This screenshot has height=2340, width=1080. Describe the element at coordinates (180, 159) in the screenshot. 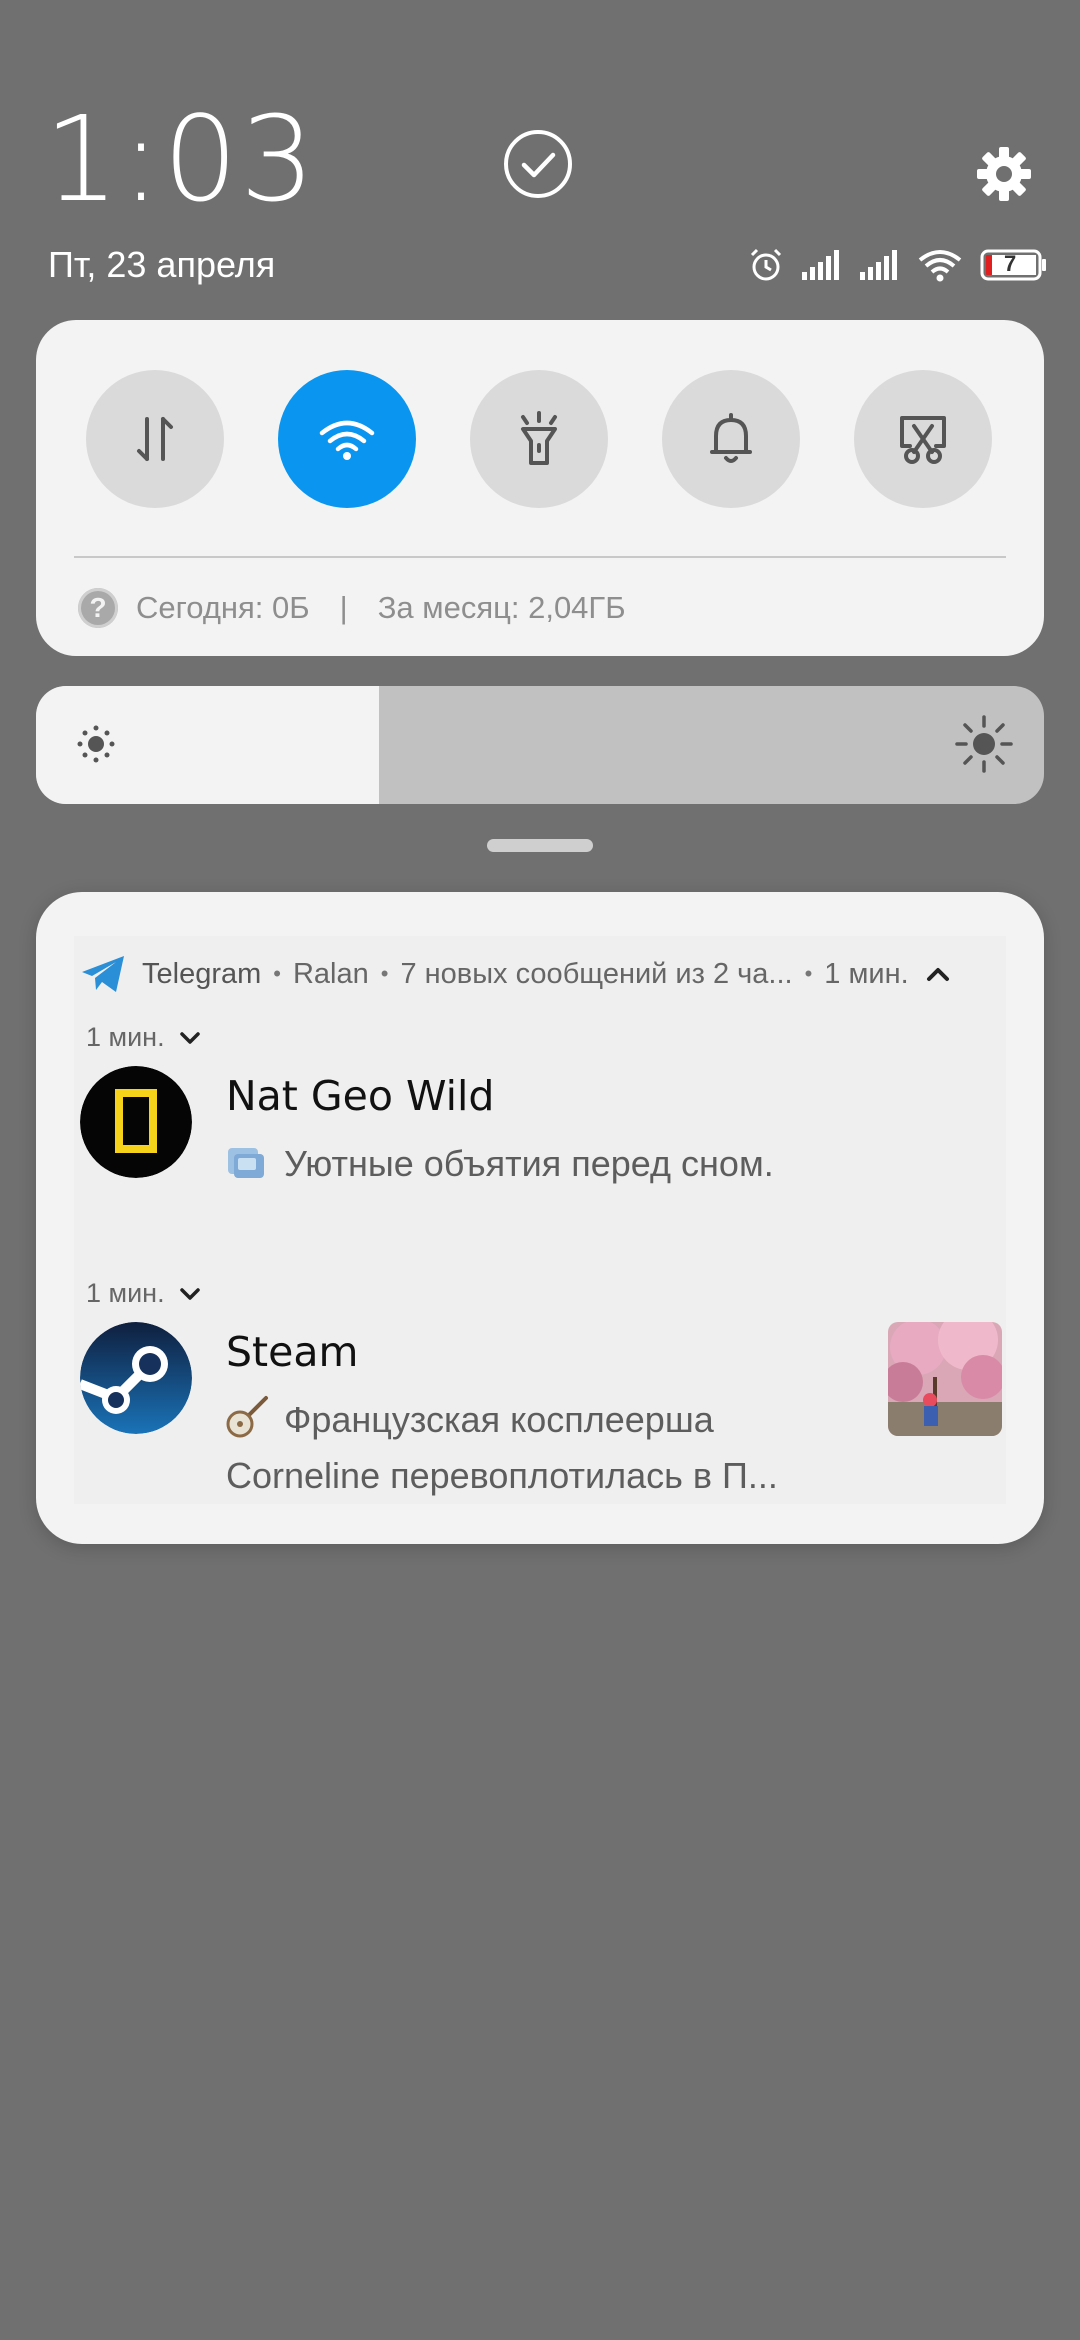

I see `clock: 1:03` at that location.